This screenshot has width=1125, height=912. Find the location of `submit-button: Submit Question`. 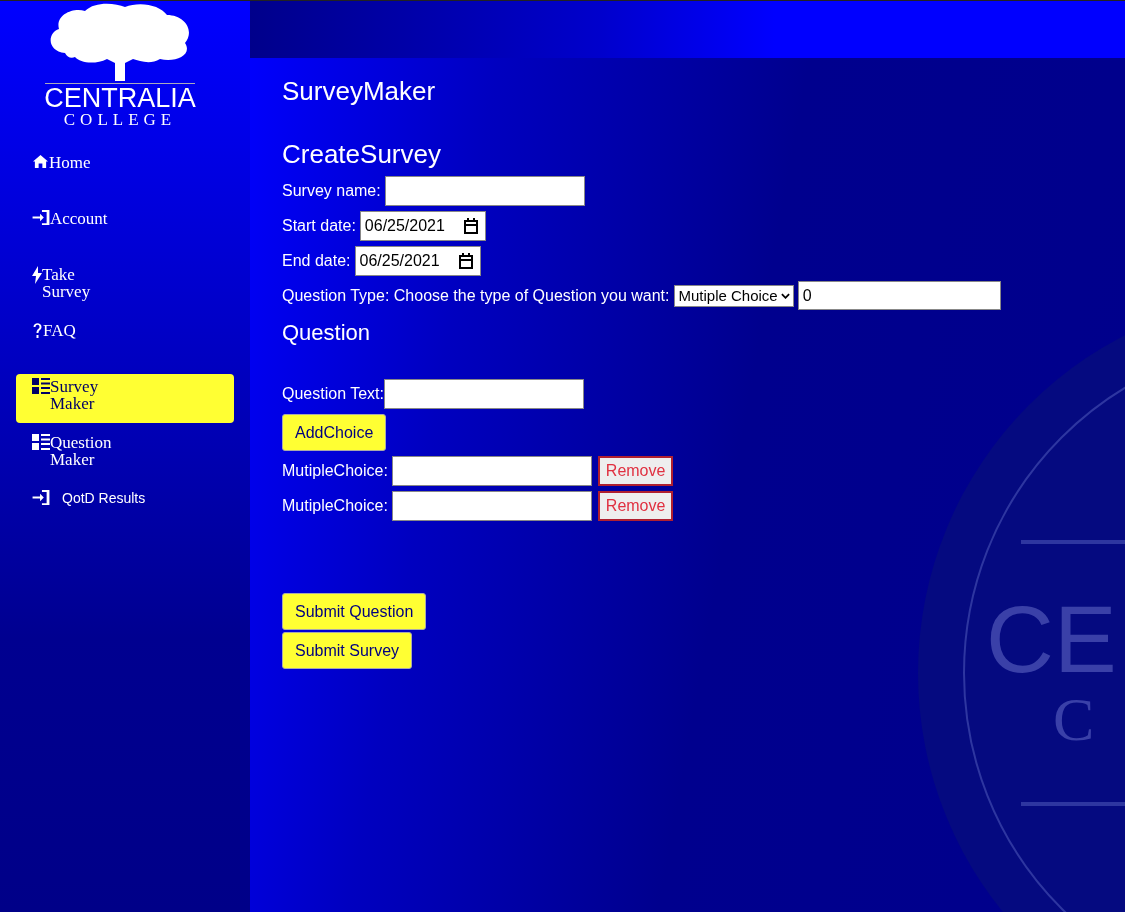

submit-button: Submit Question is located at coordinates (354, 611).